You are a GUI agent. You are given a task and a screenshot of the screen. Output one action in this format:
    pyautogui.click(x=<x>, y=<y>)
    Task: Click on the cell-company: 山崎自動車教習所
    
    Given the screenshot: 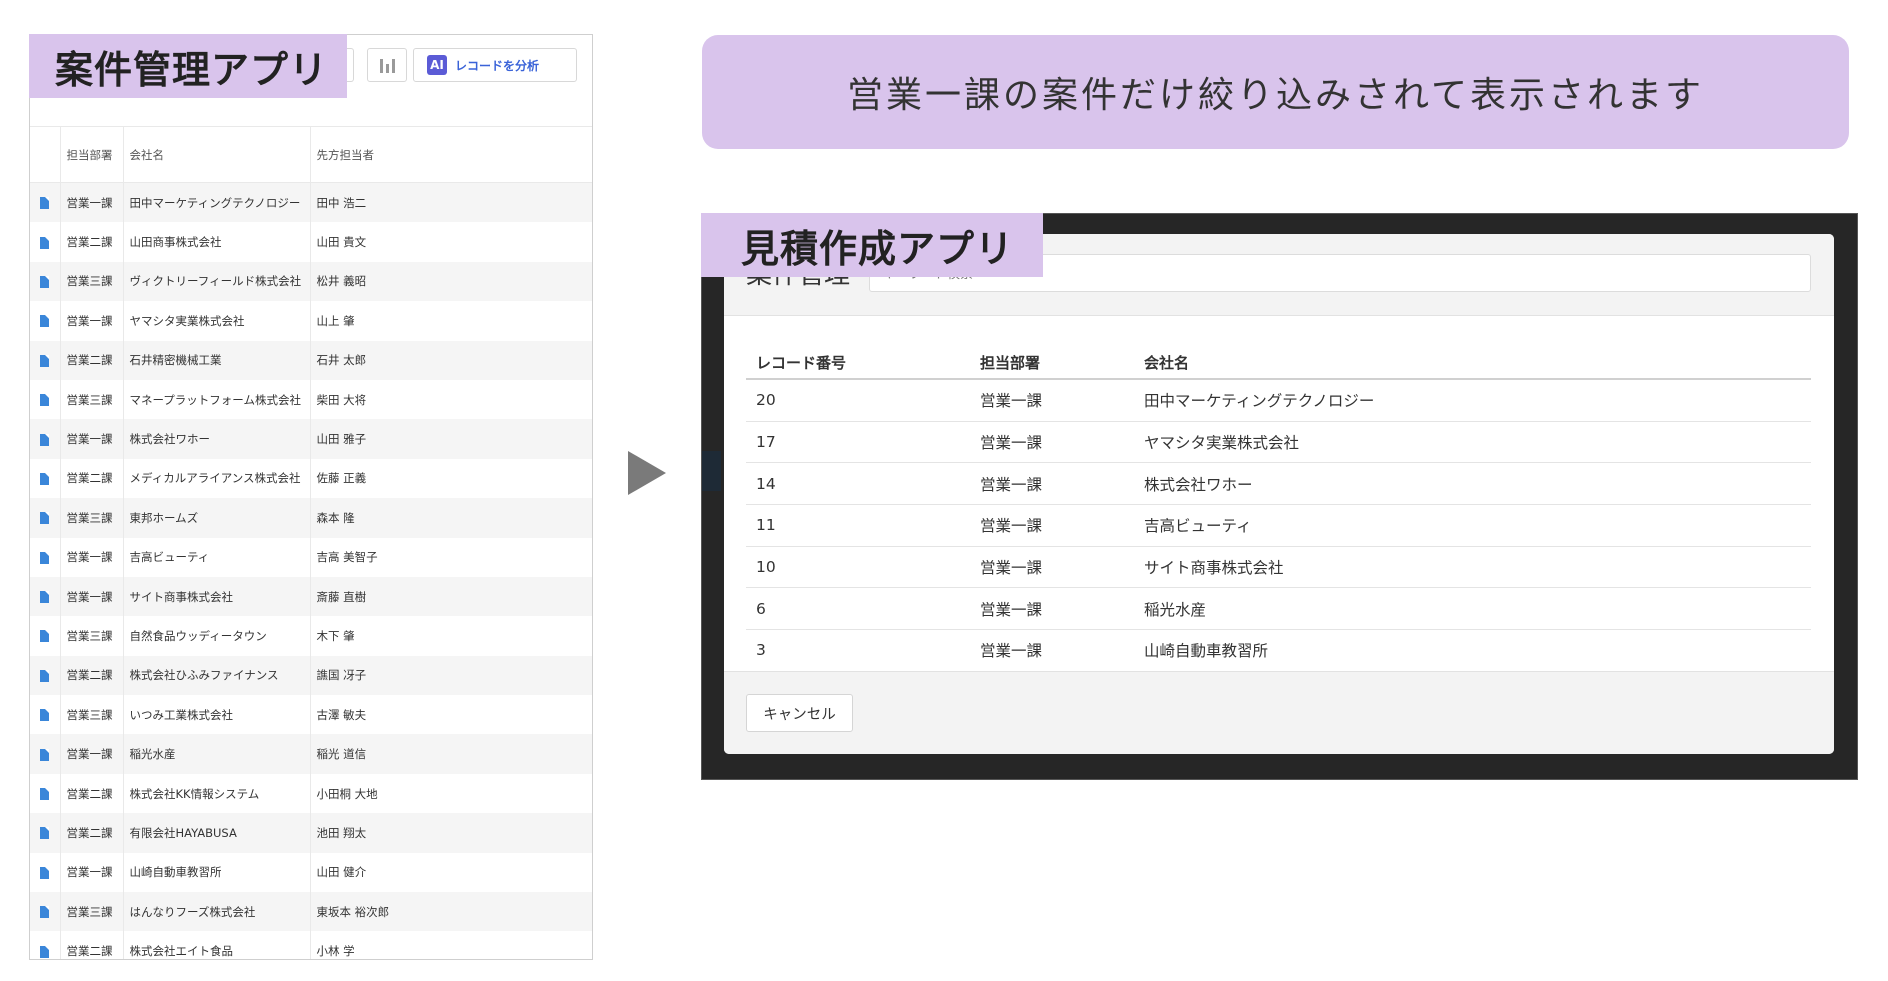 What is the action you would take?
    pyautogui.click(x=1206, y=651)
    